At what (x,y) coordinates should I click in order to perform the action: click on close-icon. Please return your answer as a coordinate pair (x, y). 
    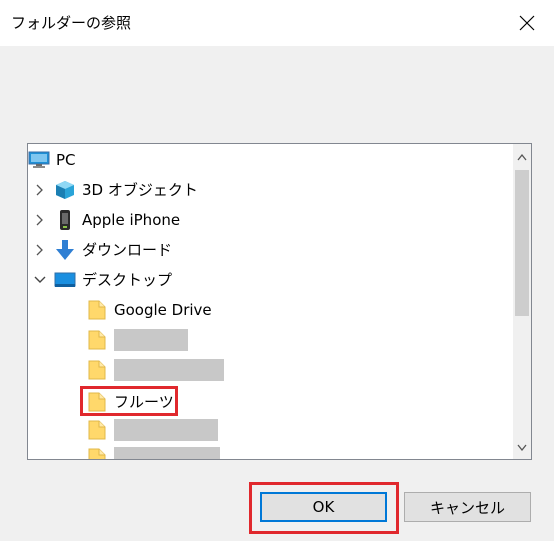
    Looking at the image, I should click on (527, 23).